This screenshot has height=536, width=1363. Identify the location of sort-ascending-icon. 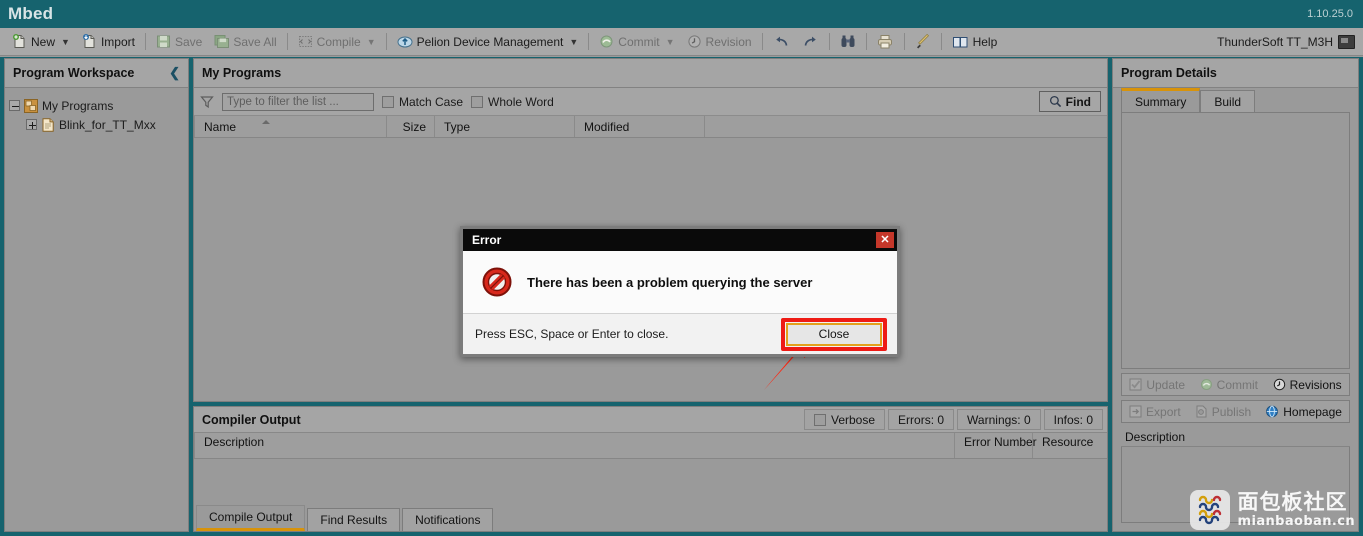
(266, 122).